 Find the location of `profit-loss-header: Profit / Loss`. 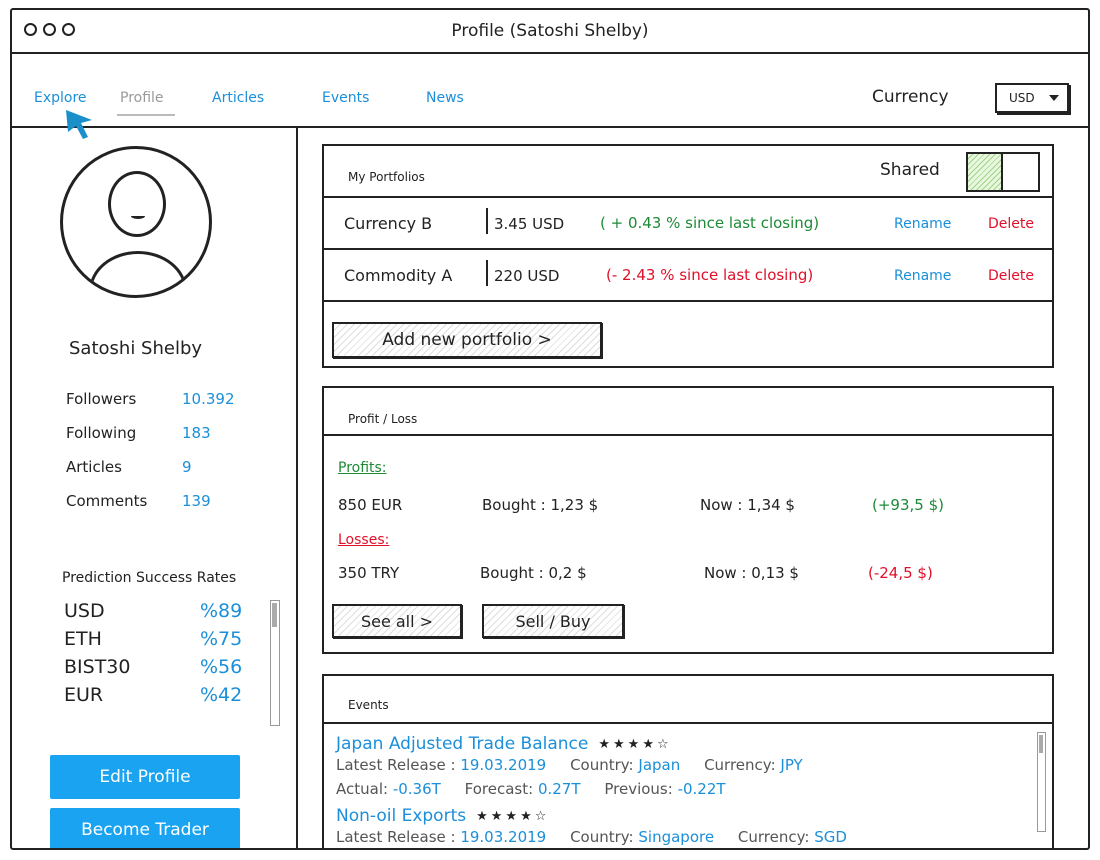

profit-loss-header: Profit / Loss is located at coordinates (688, 412).